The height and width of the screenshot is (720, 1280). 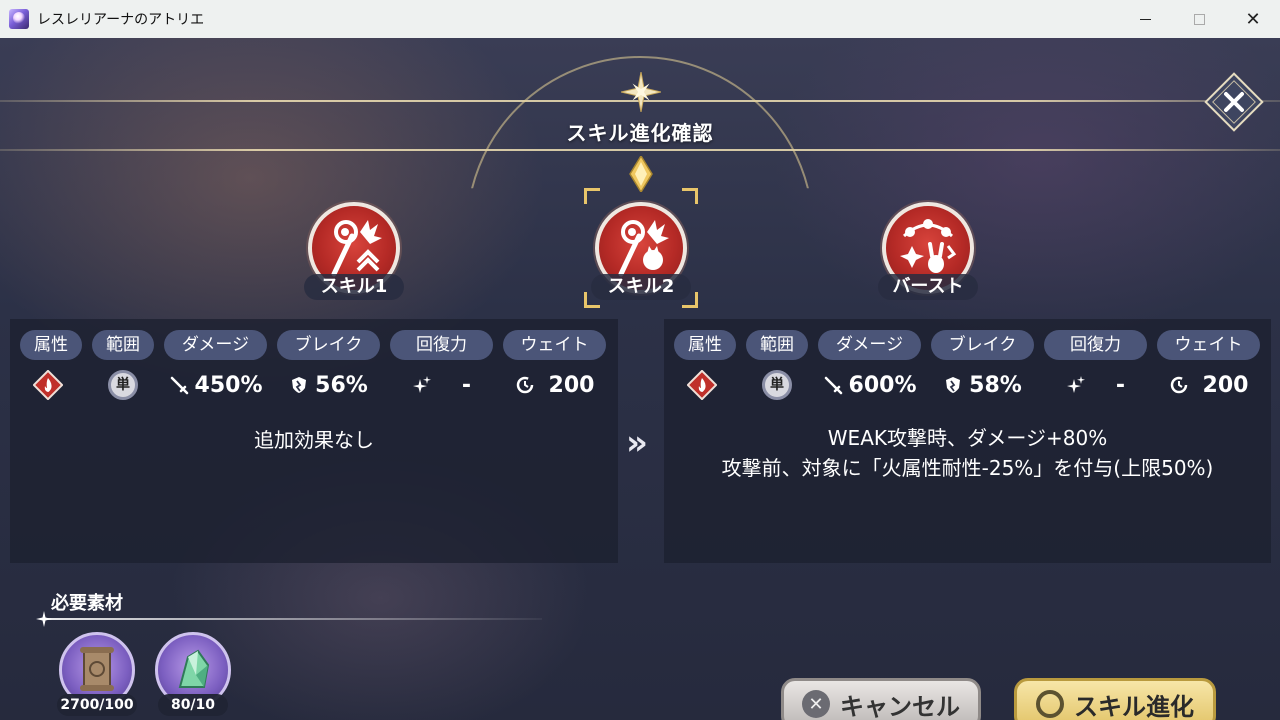 I want to click on material-item-1: 2700/100, so click(x=97, y=674).